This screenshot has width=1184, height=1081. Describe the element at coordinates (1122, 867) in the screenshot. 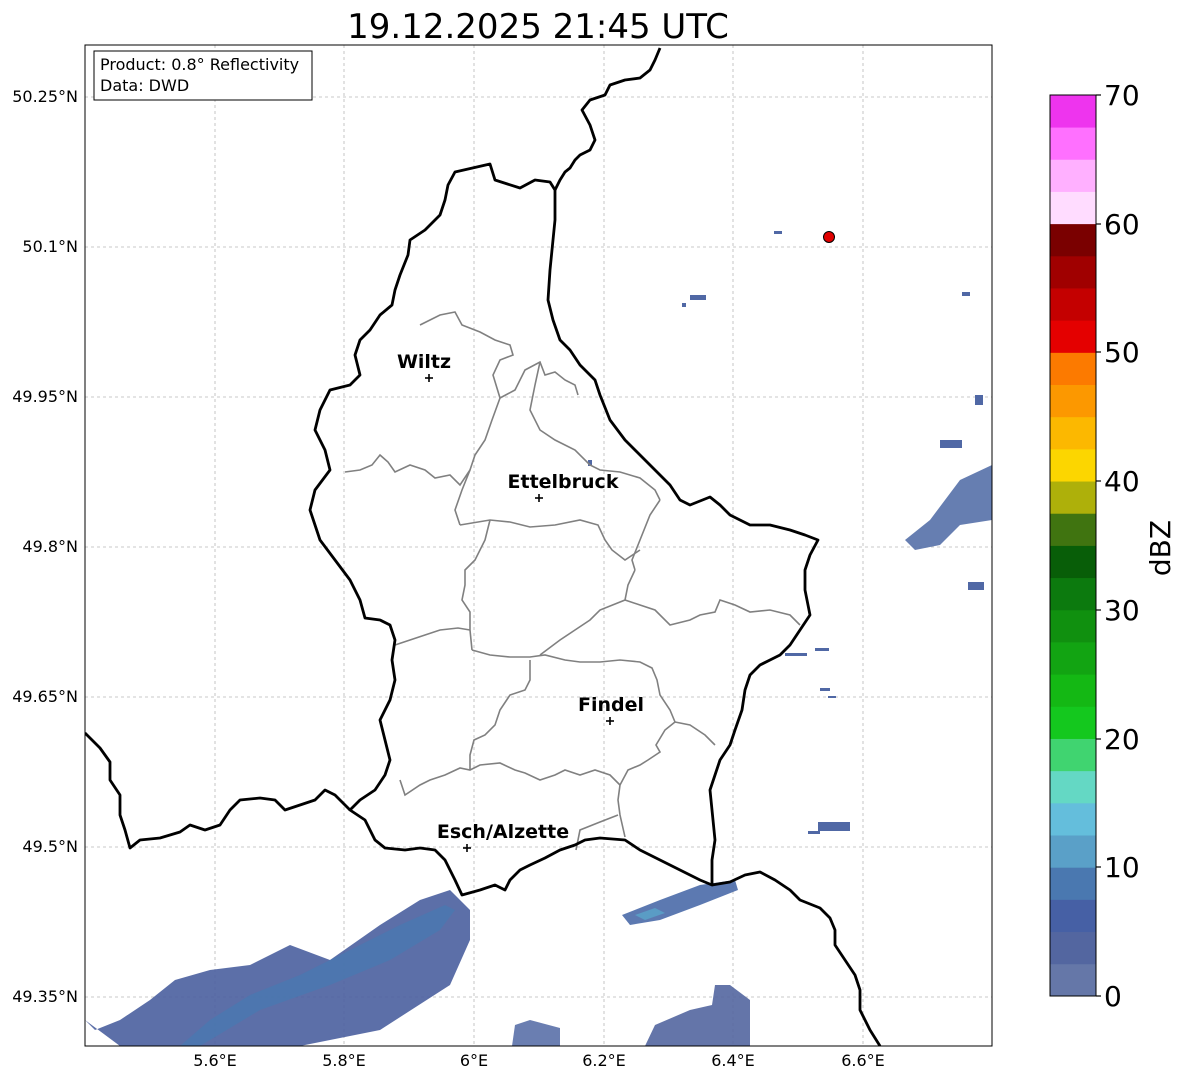

I see `colorbar-tick-label: 10` at that location.